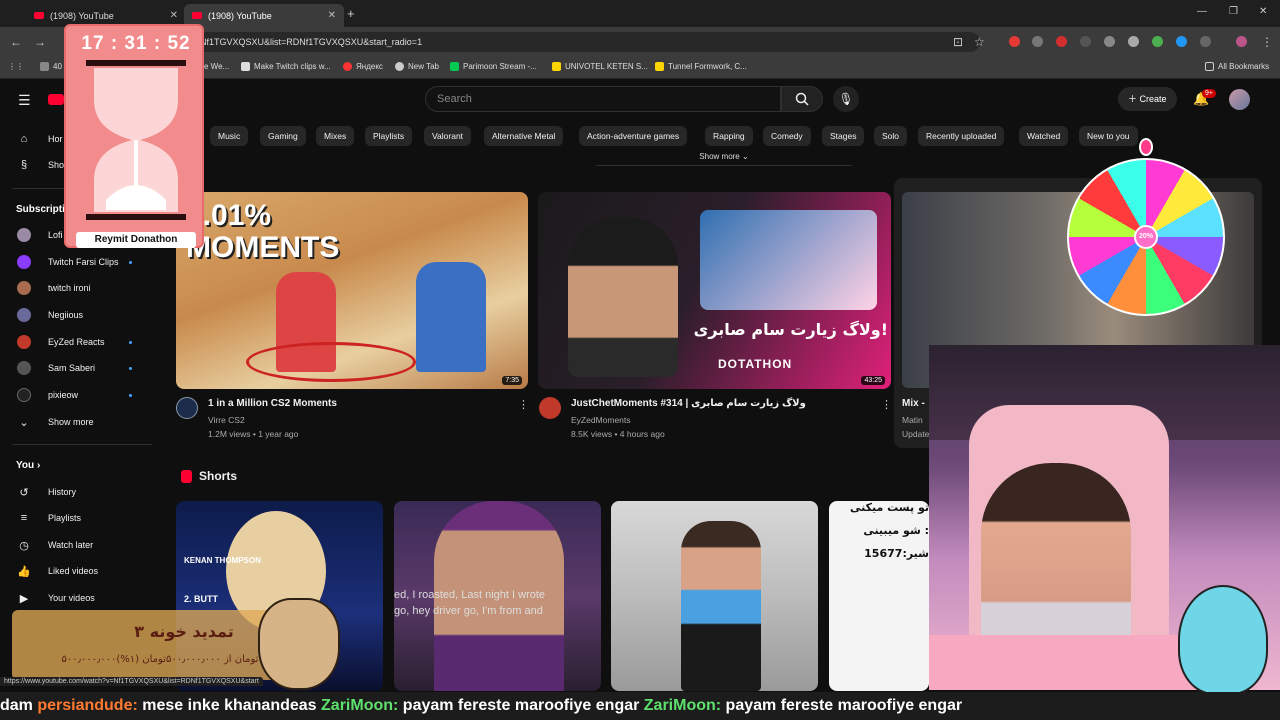 Image resolution: width=1280 pixels, height=720 pixels. What do you see at coordinates (843, 136) in the screenshot?
I see `chip-stages: Stages` at bounding box center [843, 136].